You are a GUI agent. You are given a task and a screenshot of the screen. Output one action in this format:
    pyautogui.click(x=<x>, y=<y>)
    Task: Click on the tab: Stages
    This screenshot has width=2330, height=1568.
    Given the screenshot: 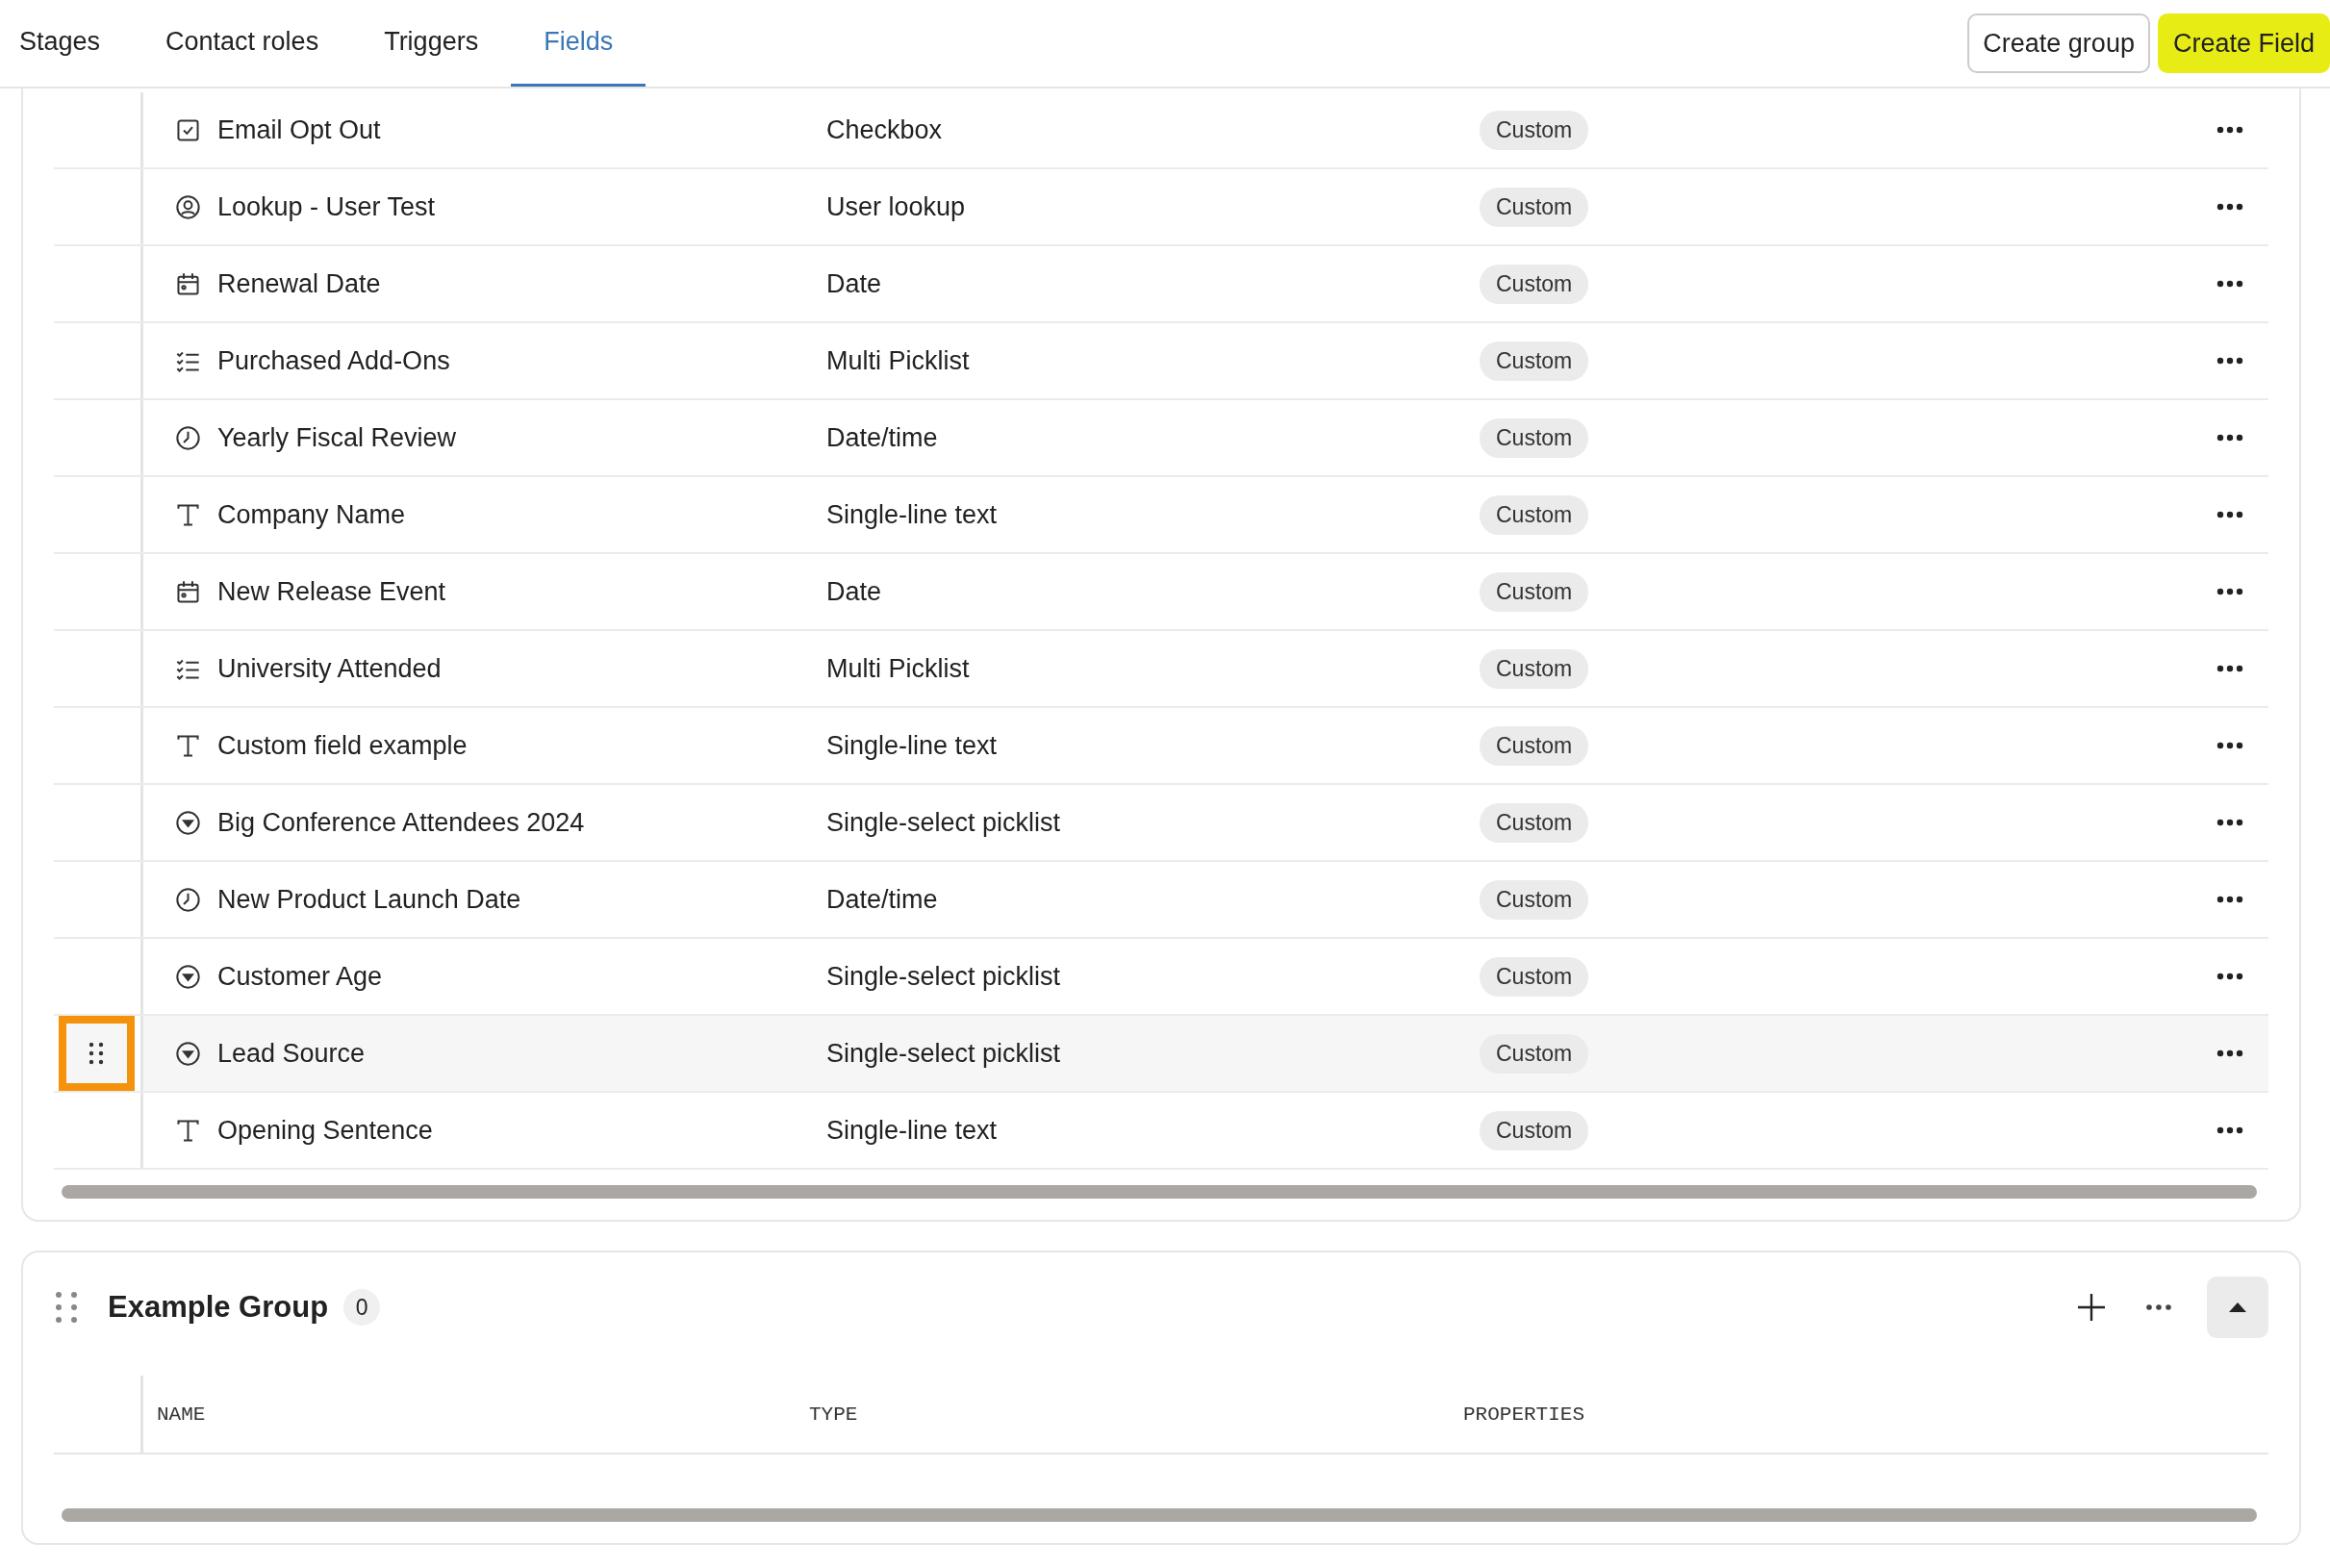 What is the action you would take?
    pyautogui.click(x=67, y=43)
    